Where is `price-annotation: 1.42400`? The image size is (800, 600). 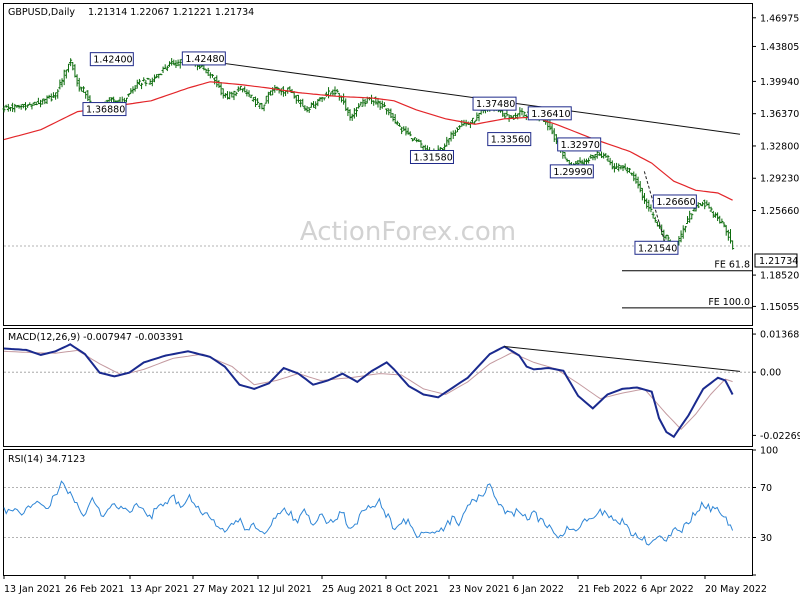
price-annotation: 1.42400 is located at coordinates (111, 59).